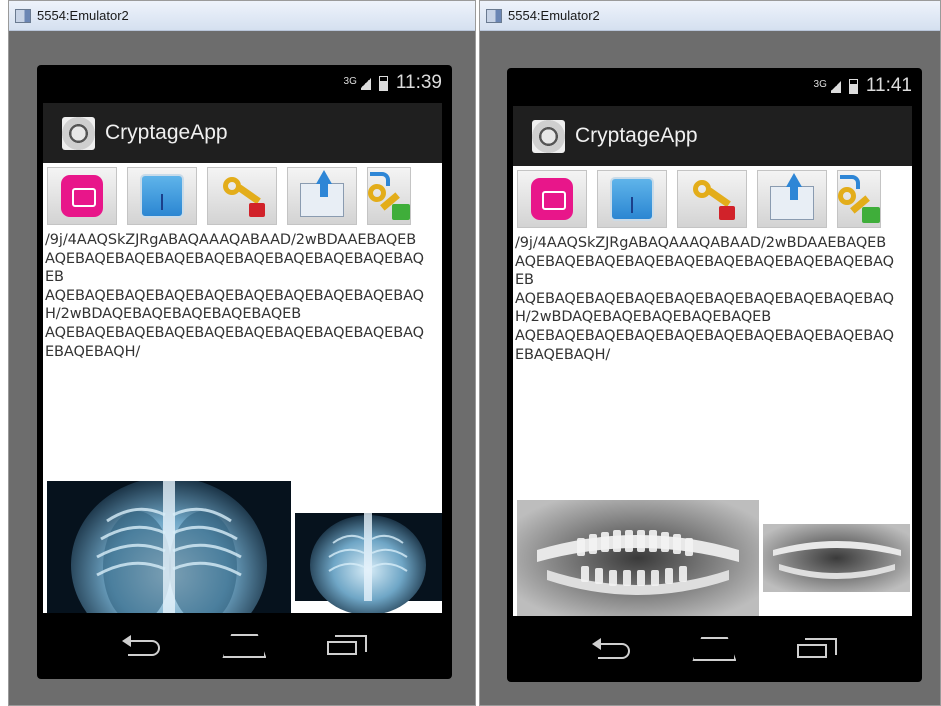 The image size is (941, 706). I want to click on chest-xray-original, so click(244, 547).